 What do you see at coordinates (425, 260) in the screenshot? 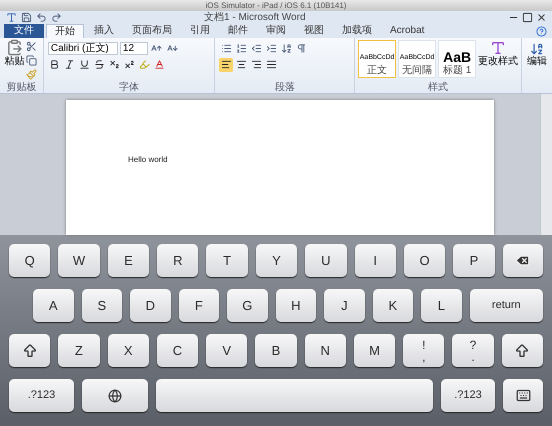
I see `letter-key: O` at bounding box center [425, 260].